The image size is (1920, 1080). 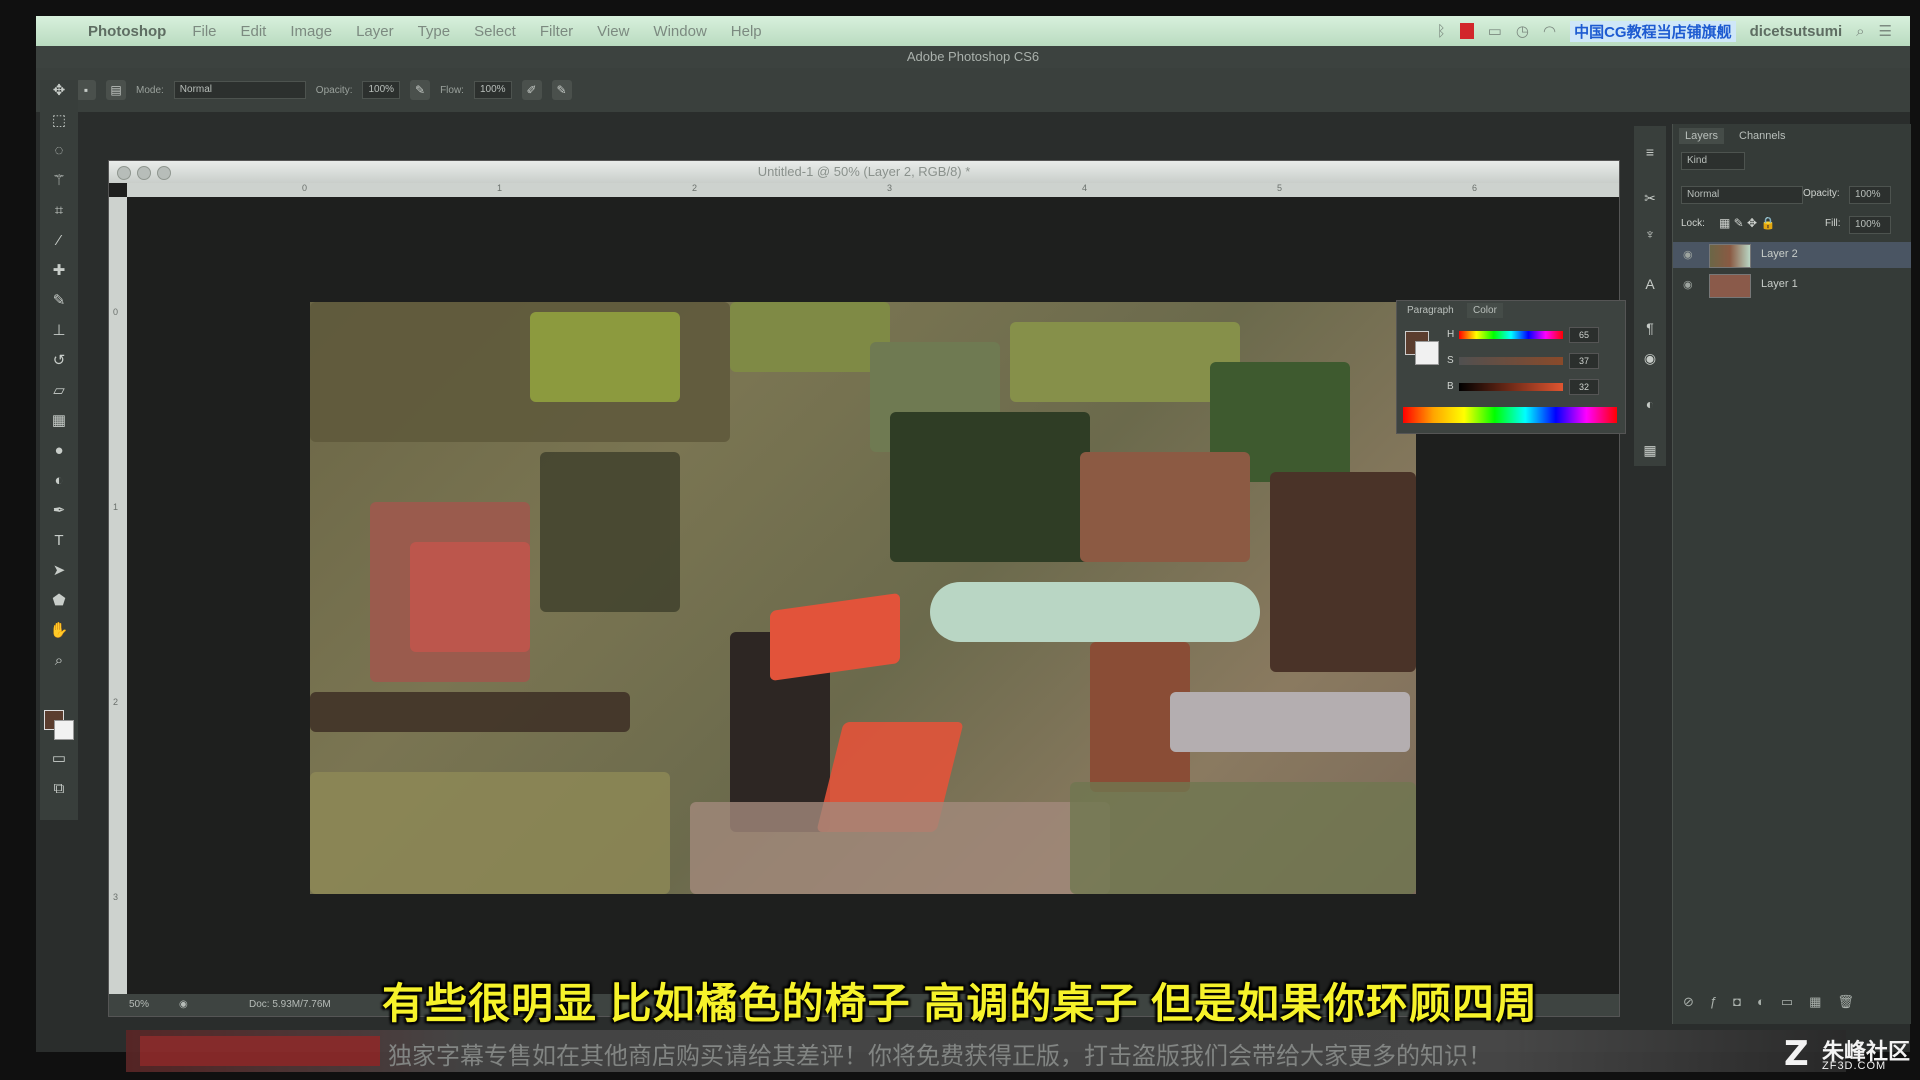 I want to click on navigator-icon: ▦, so click(x=1650, y=450).